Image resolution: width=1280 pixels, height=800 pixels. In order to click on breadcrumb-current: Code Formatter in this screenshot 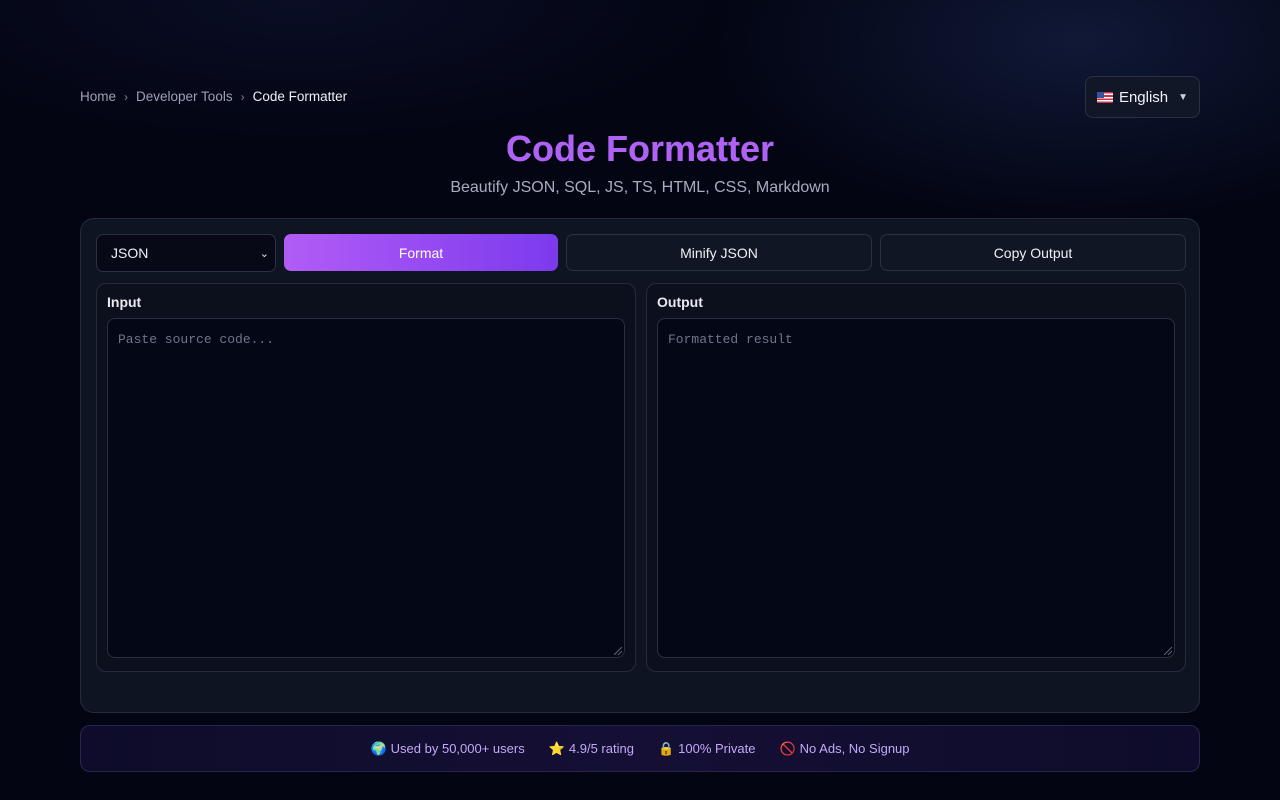, I will do `click(300, 96)`.